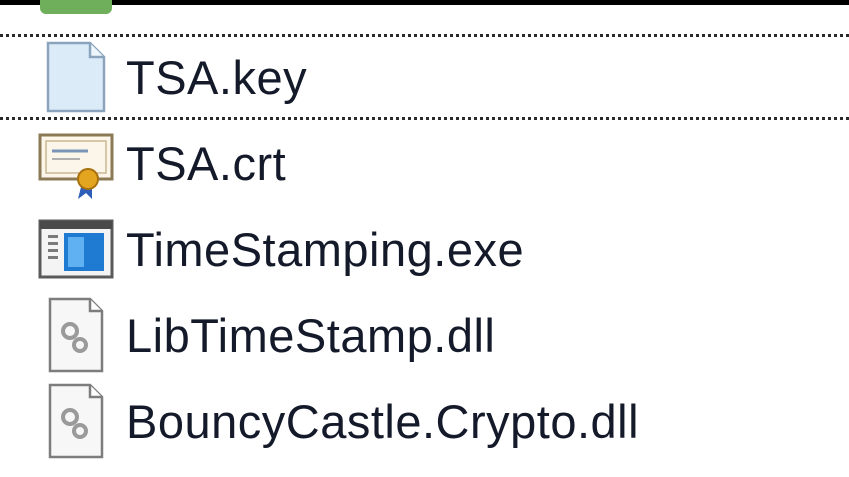 Image resolution: width=849 pixels, height=477 pixels. Describe the element at coordinates (206, 163) in the screenshot. I see `file-name: TSA.crt` at that location.